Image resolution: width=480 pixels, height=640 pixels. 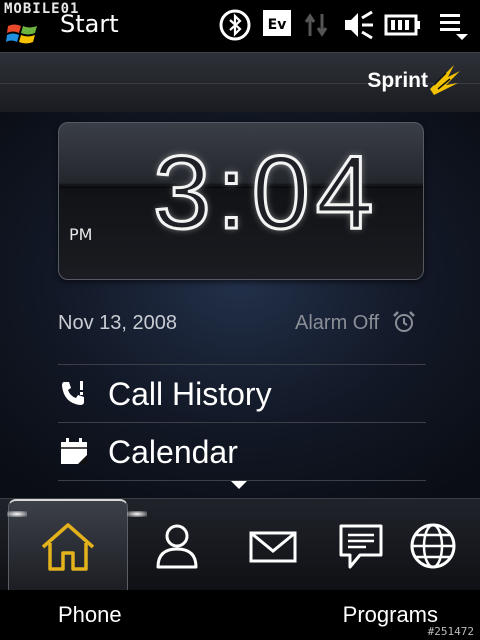 I want to click on sprint-logo-icon, so click(x=445, y=80).